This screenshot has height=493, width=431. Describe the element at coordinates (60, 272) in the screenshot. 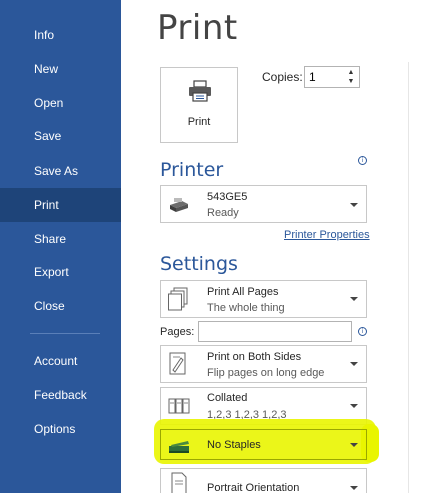

I see `nav-item-export: Export` at that location.